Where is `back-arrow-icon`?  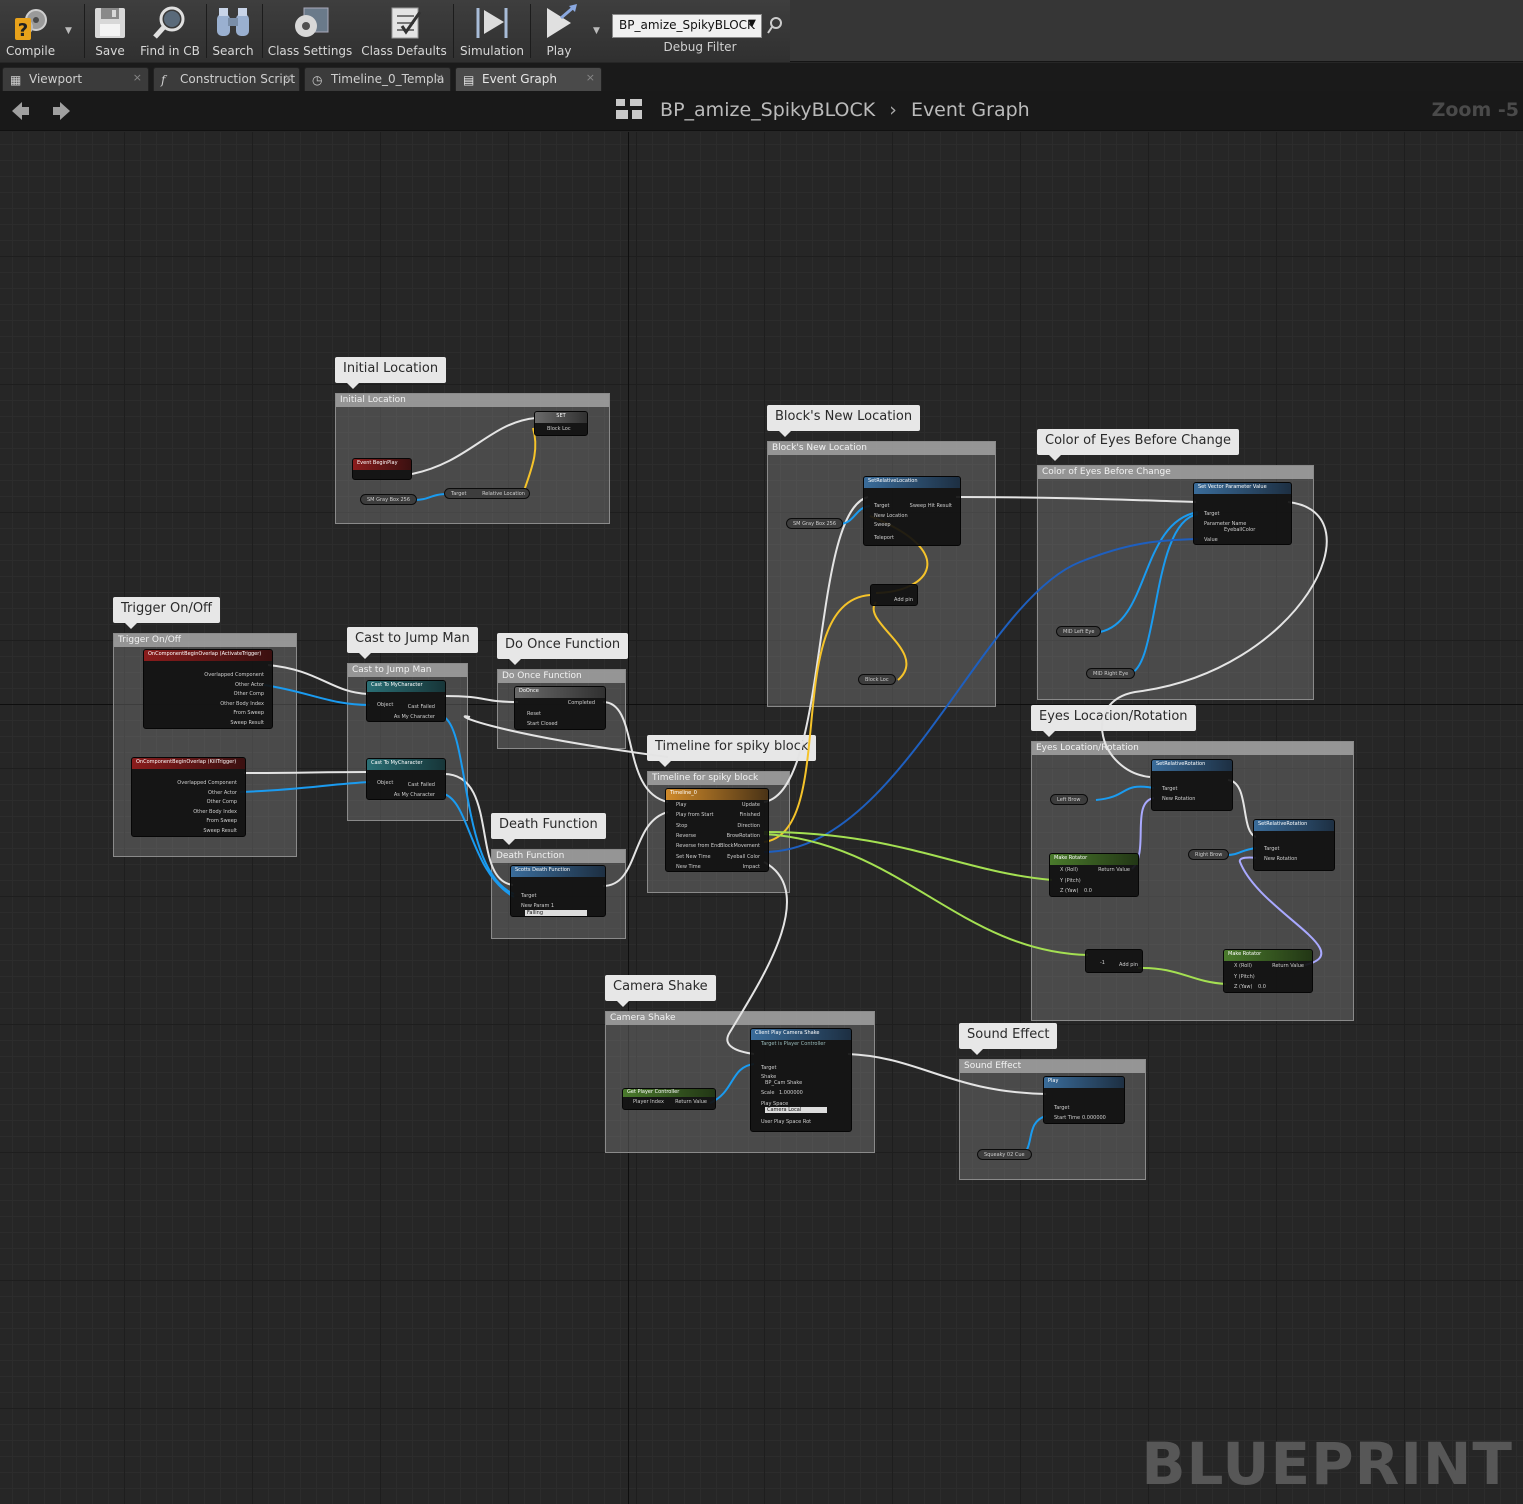
back-arrow-icon is located at coordinates (20, 111).